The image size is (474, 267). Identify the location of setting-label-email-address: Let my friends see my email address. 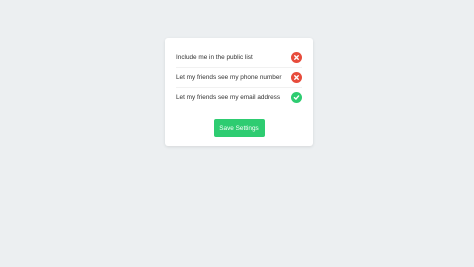
(228, 97).